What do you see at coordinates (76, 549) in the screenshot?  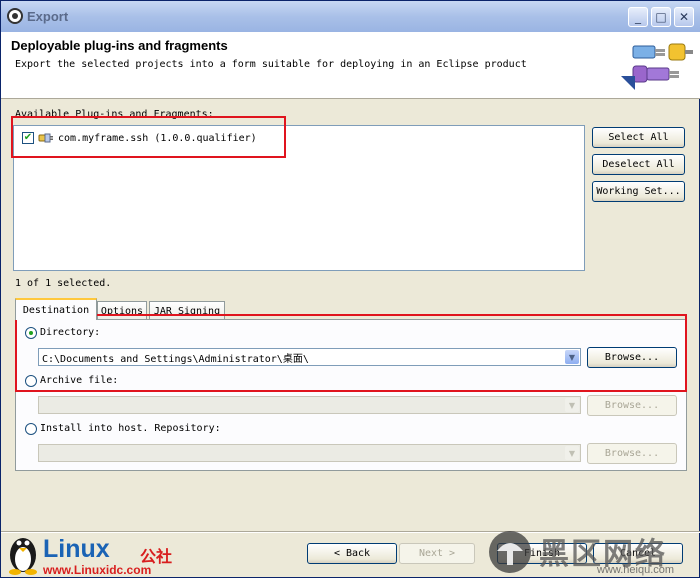 I see `linux-logo-text: Linux` at bounding box center [76, 549].